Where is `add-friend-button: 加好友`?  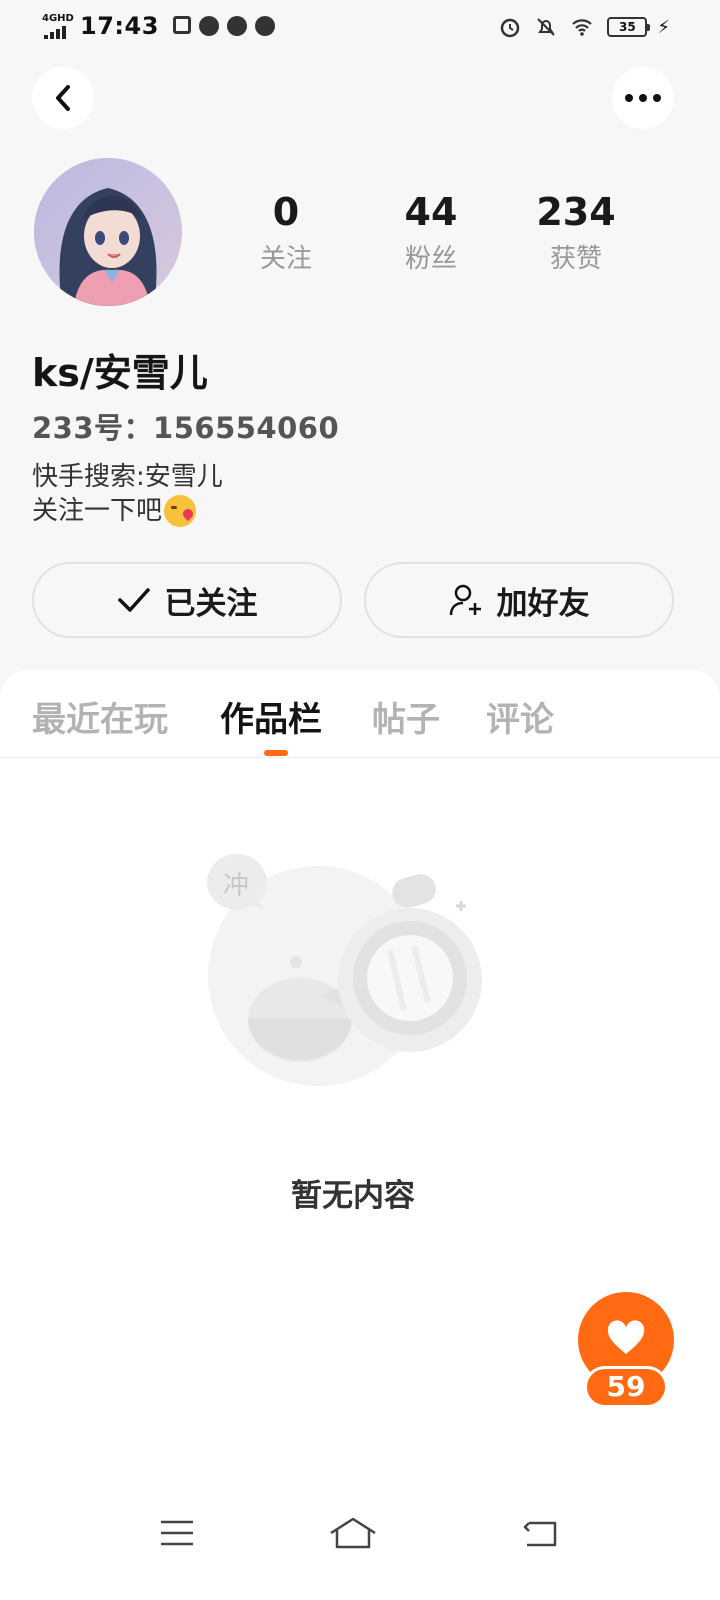
add-friend-button: 加好友 is located at coordinates (519, 600).